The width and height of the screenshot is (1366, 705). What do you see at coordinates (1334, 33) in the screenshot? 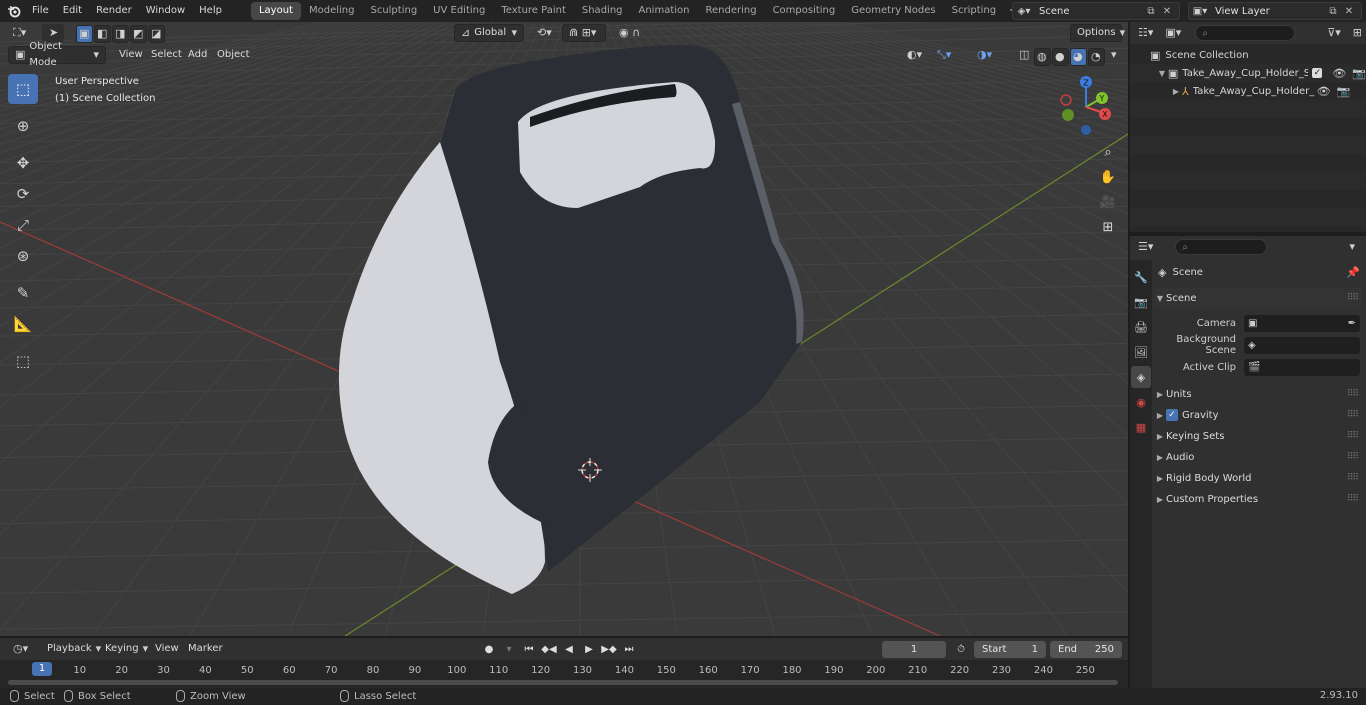
I see `filter-button: ⊽▾` at bounding box center [1334, 33].